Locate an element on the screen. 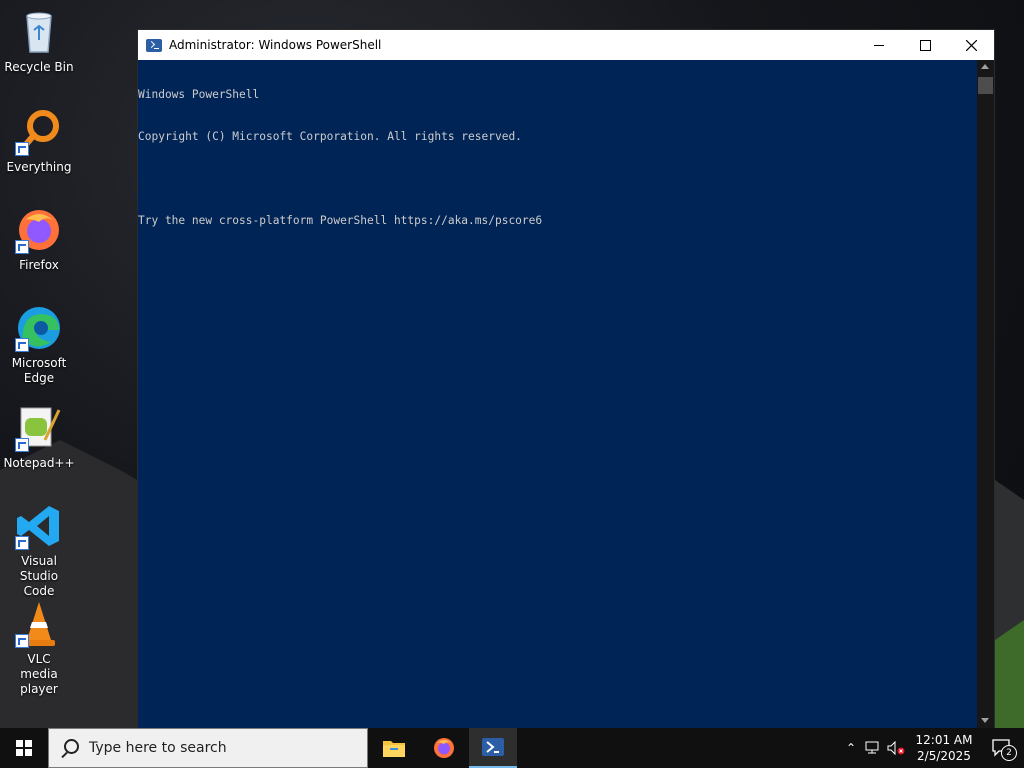 The image size is (1024, 768). maximize-icon is located at coordinates (925, 45).